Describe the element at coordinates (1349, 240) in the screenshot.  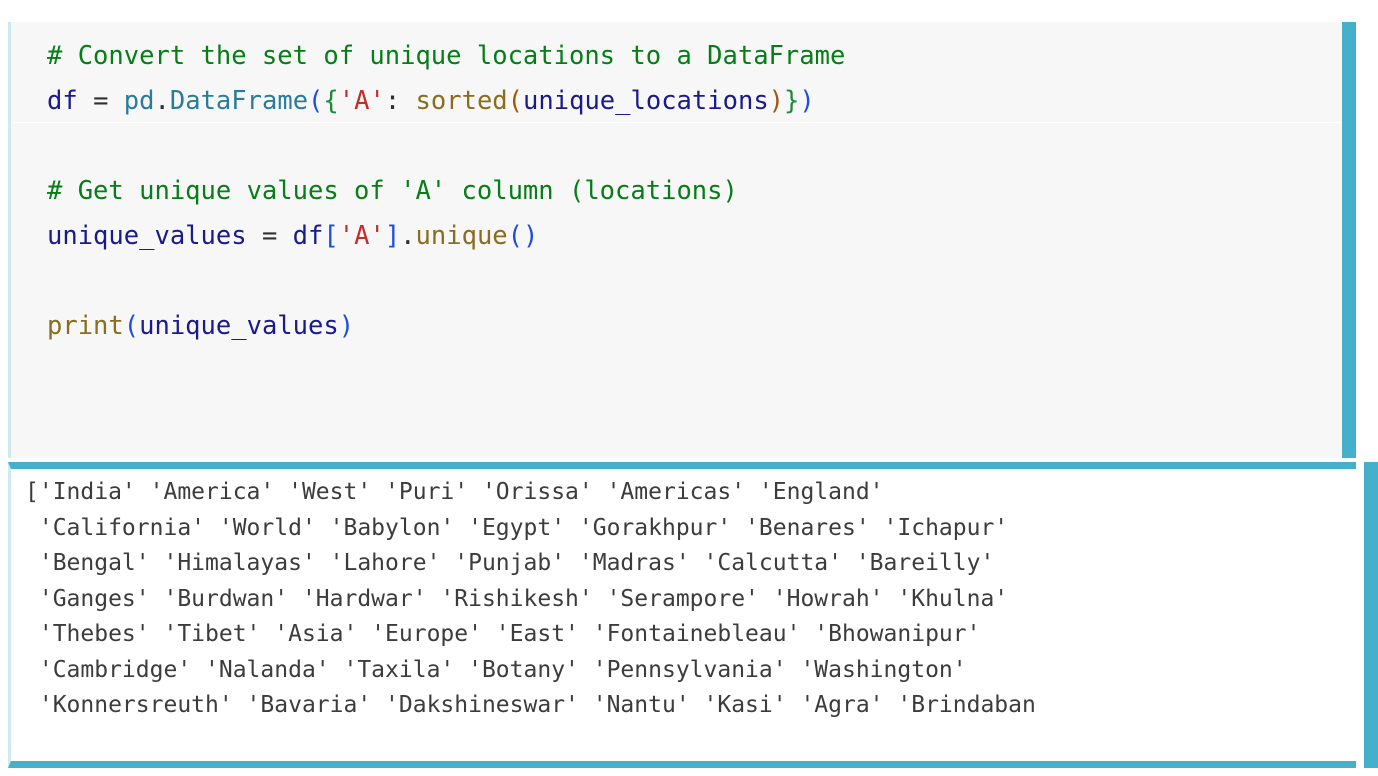
I see `code-cell-scrollbar` at that location.